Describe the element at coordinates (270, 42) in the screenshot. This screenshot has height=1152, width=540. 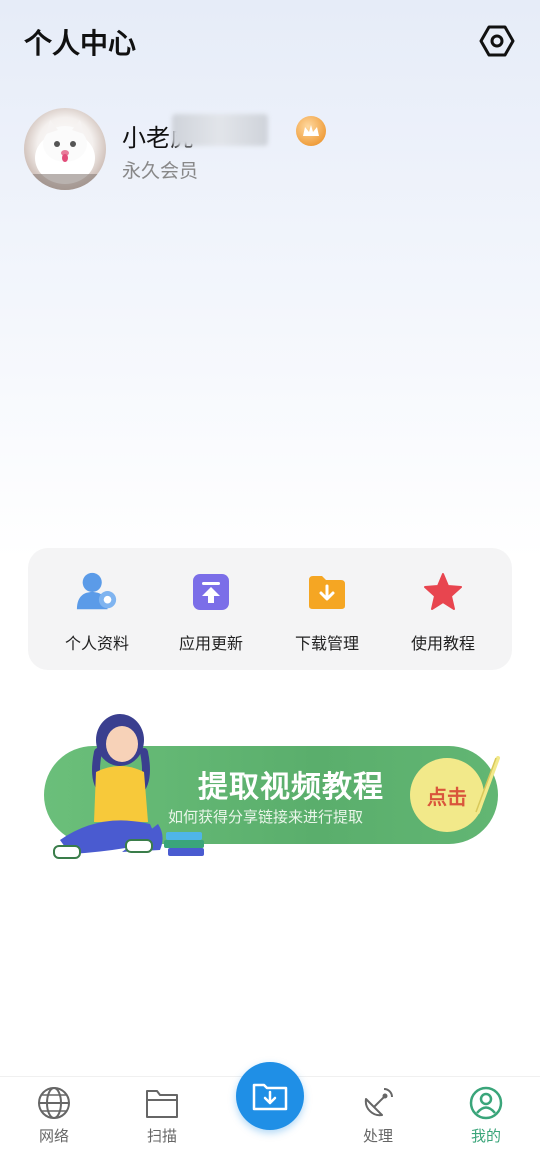
I see `header: 个人中心` at that location.